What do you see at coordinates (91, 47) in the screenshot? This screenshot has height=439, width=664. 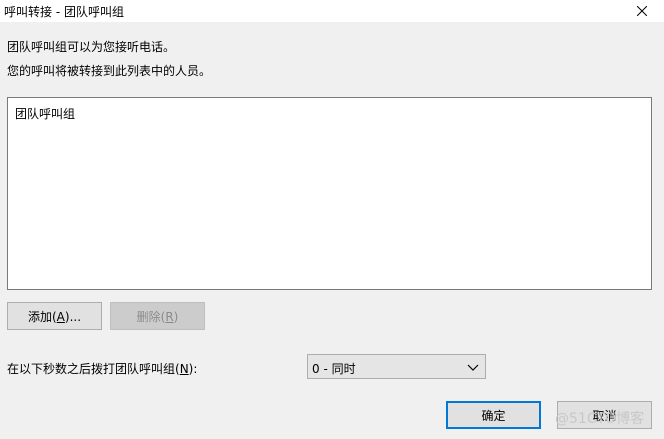 I see `description-line-1: 团队呼叫组可以为您接听电话。` at bounding box center [91, 47].